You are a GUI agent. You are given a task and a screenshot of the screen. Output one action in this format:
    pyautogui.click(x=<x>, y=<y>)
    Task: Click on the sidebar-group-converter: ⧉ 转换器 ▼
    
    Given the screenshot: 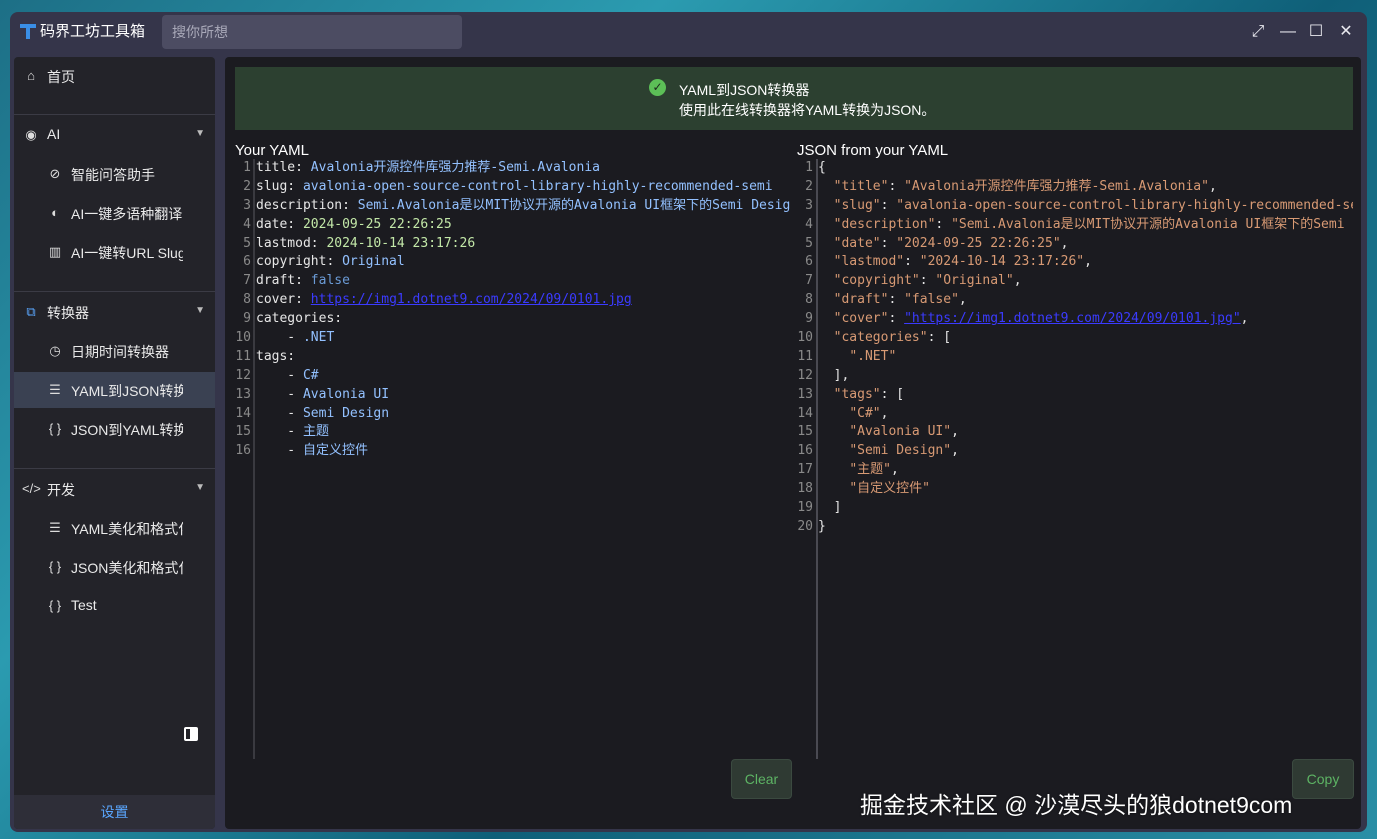 What is the action you would take?
    pyautogui.click(x=114, y=312)
    